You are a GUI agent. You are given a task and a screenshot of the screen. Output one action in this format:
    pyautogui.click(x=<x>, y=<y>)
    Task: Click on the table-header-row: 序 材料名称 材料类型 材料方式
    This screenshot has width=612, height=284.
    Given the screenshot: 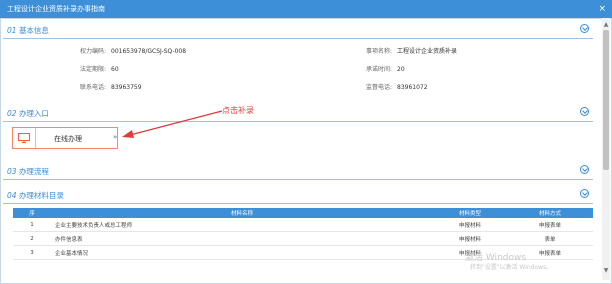 What is the action you would take?
    pyautogui.click(x=303, y=213)
    